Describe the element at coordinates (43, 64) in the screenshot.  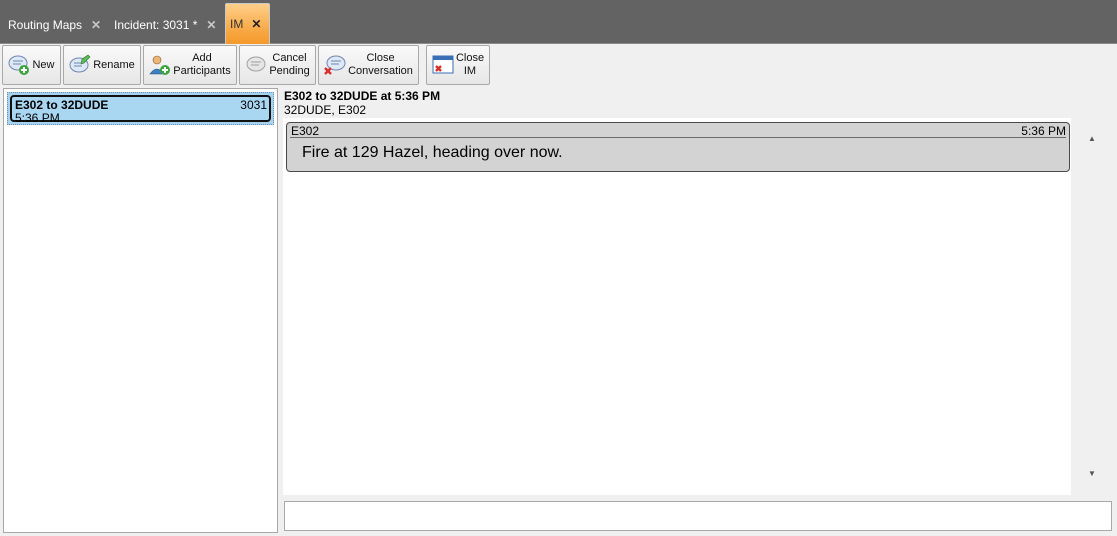
I see `new-button-label: New` at that location.